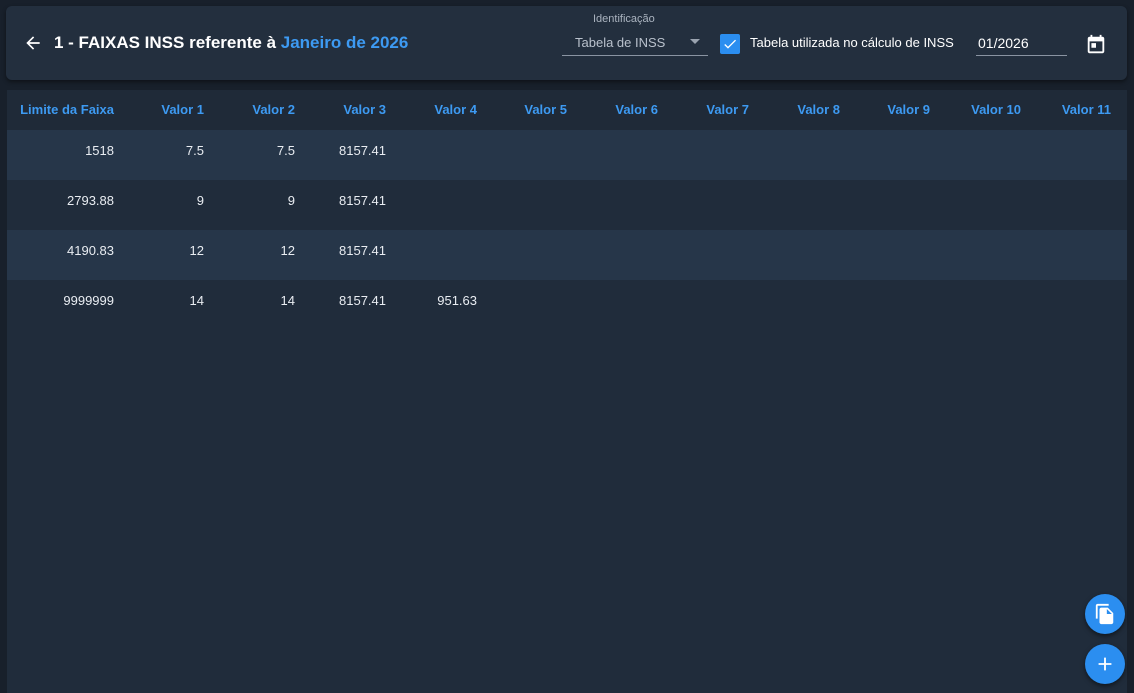  I want to click on copy-icon, so click(1104, 614).